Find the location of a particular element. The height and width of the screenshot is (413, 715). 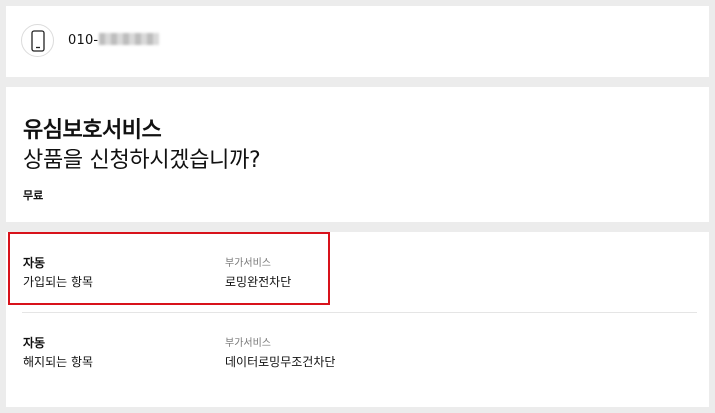

item-service-name: 데이터로밍무조건차단 is located at coordinates (280, 362).